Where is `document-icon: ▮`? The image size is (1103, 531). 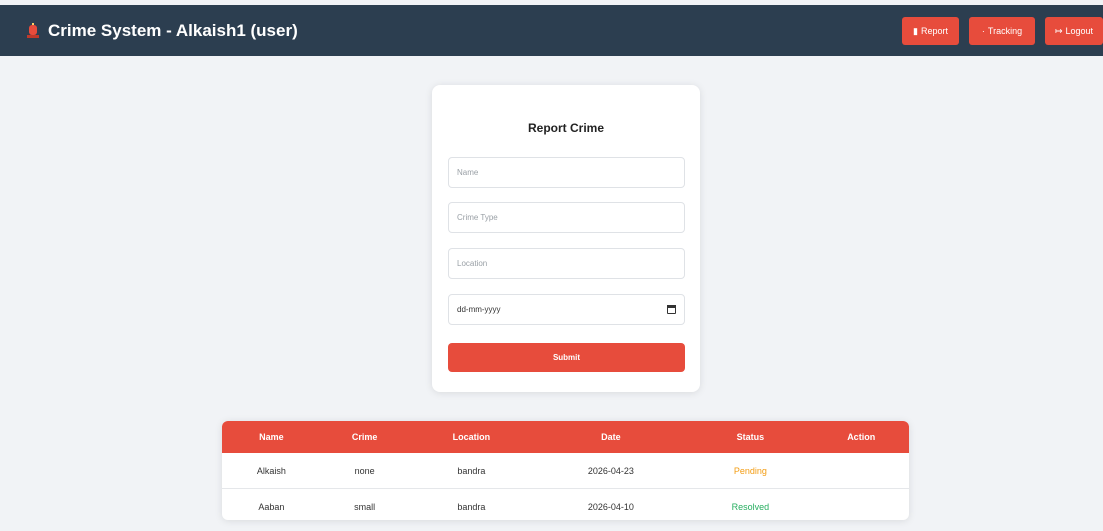 document-icon: ▮ is located at coordinates (915, 30).